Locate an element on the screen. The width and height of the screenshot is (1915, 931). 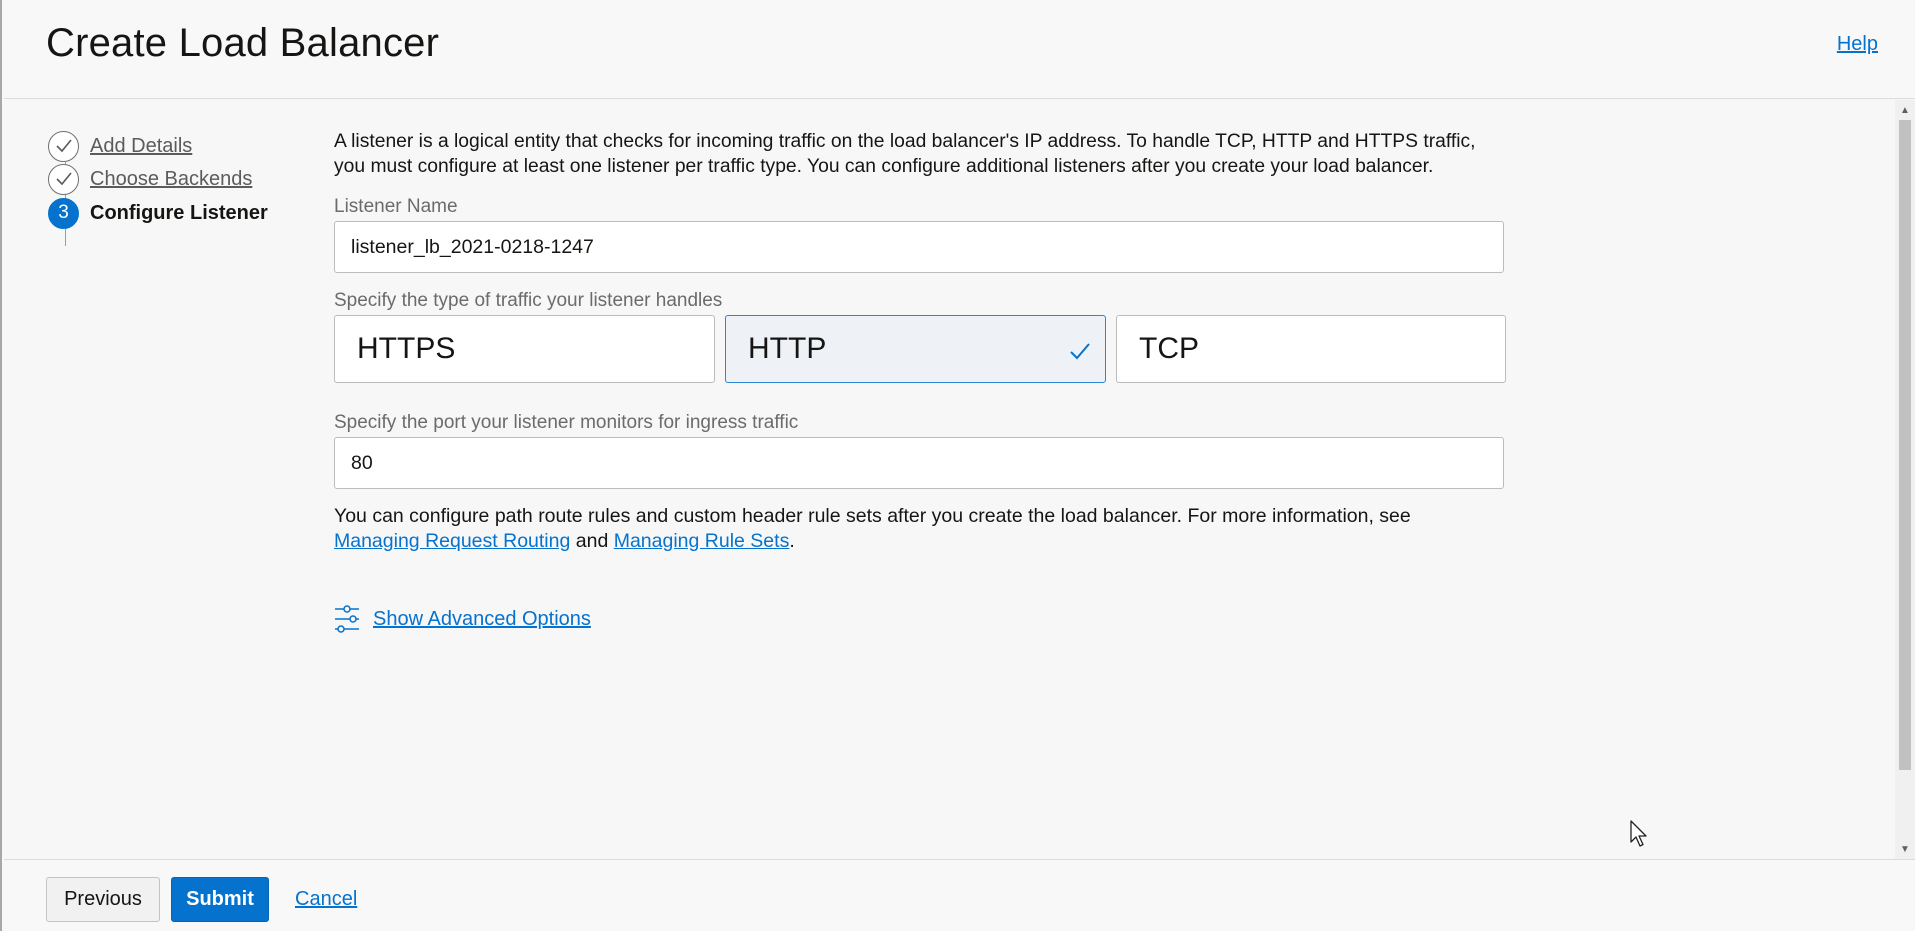
step-configure-listener: 3 Configure Listener is located at coordinates (178, 213).